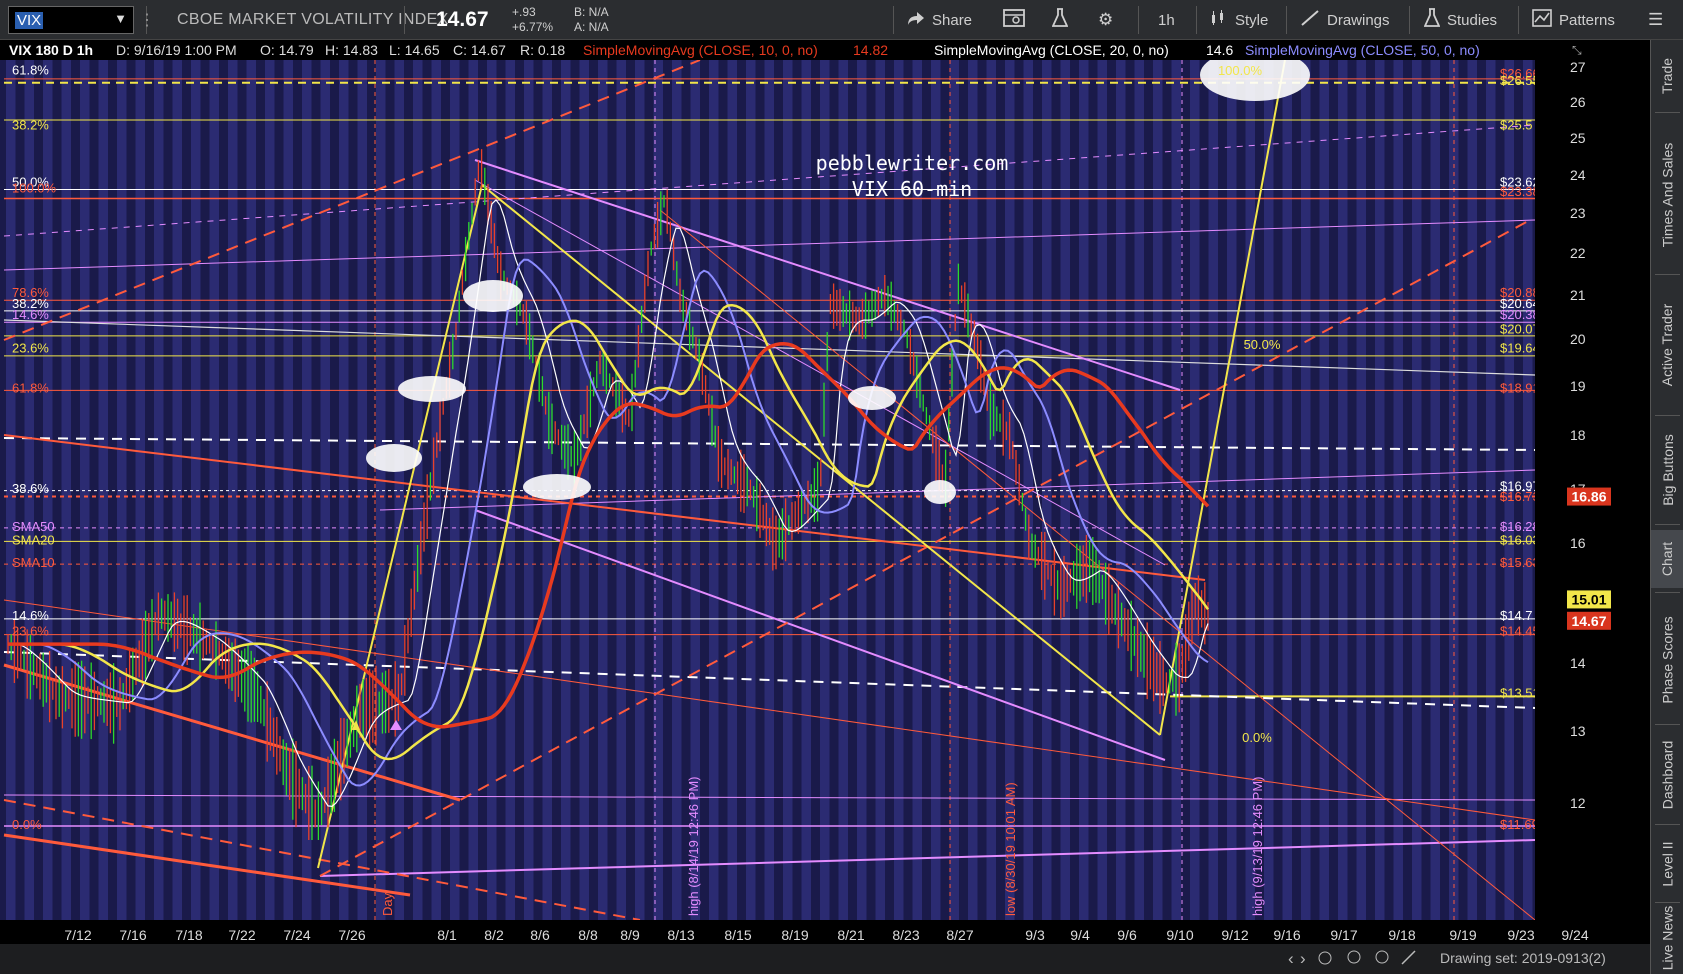 The image size is (1683, 974). I want to click on drag-handle-icon: ⋮, so click(147, 20).